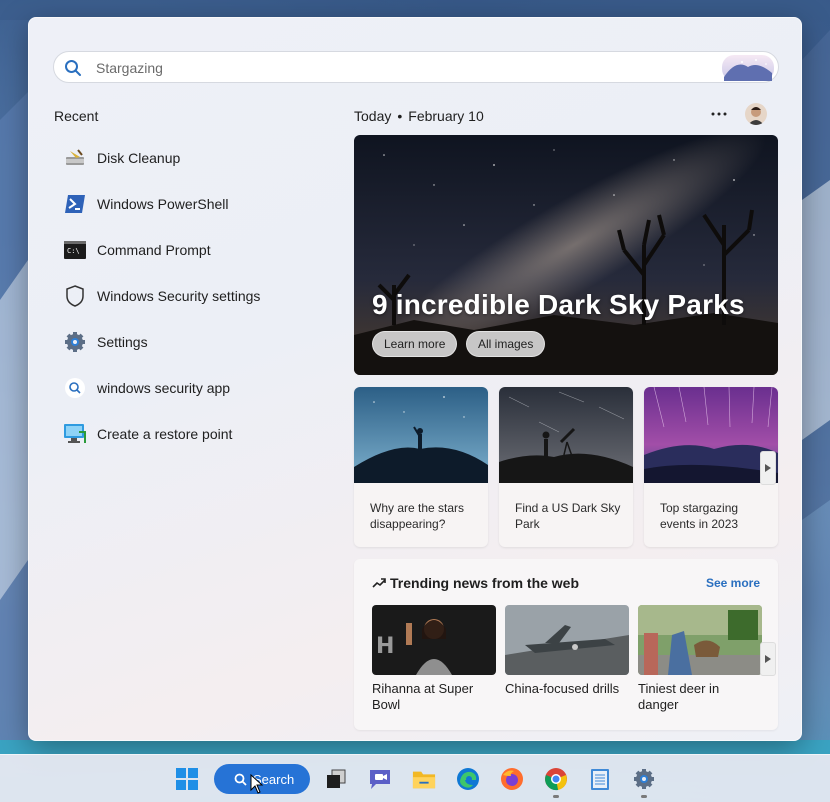 This screenshot has width=830, height=802. Describe the element at coordinates (75, 296) in the screenshot. I see `shield-icon` at that location.